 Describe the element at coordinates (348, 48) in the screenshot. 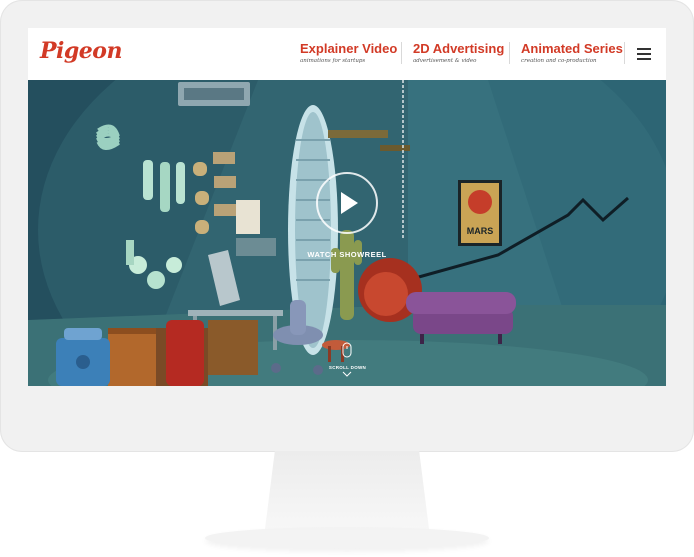

I see `nav-item-title: Explainer Video` at that location.